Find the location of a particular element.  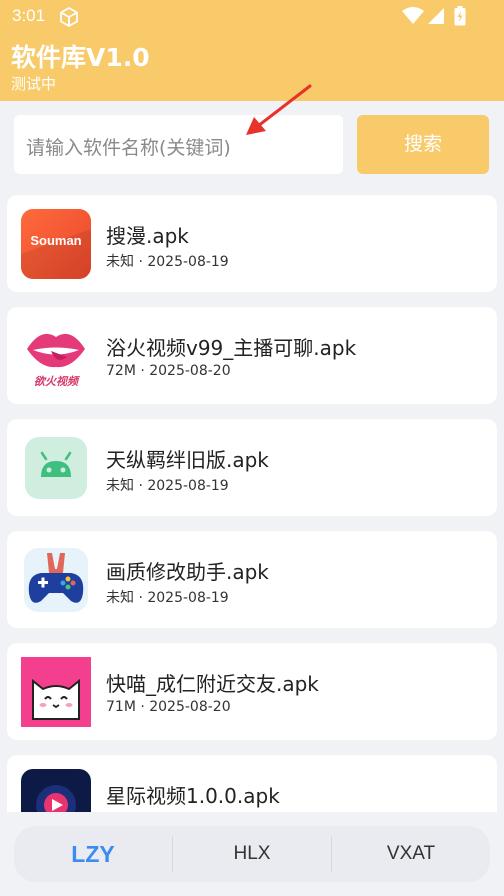

app-name: 搜漫.apk is located at coordinates (147, 236).